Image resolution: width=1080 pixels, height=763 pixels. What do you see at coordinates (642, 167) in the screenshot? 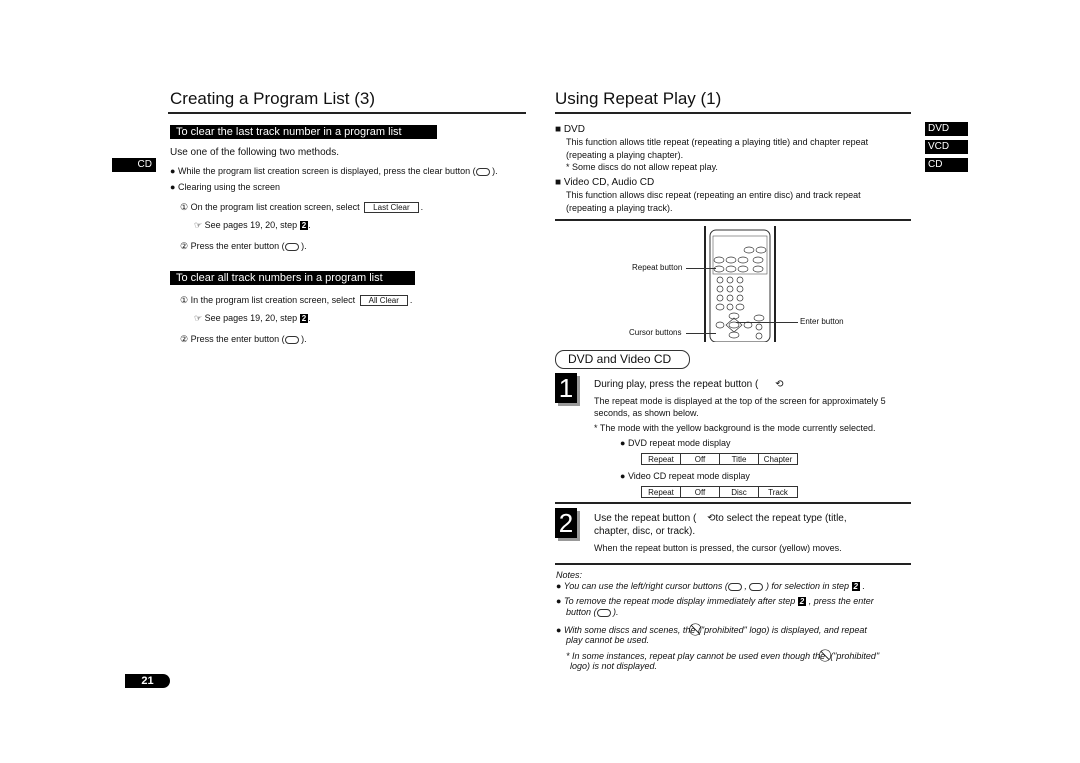
I see `text: * Some discs do not allow repeat play.` at bounding box center [642, 167].